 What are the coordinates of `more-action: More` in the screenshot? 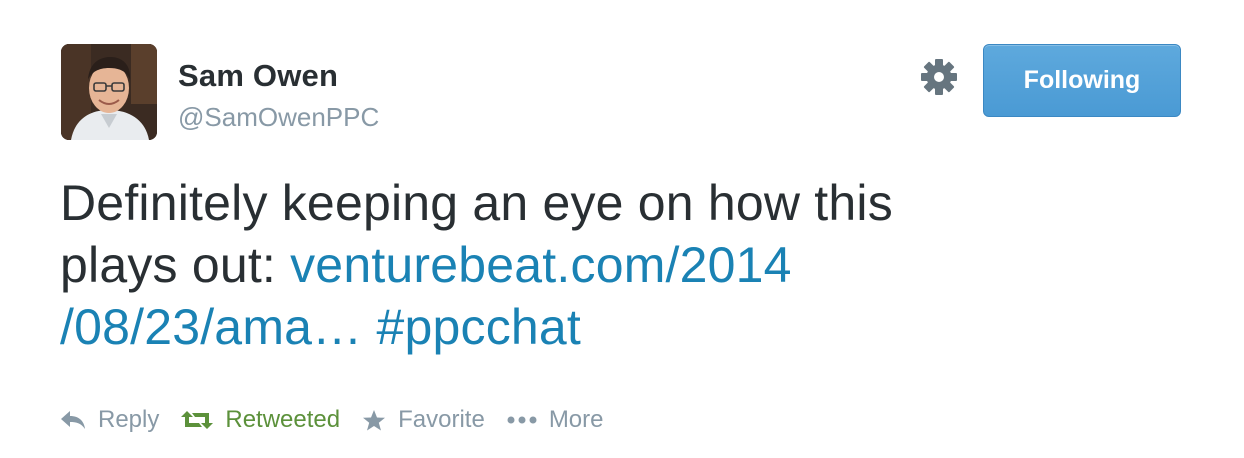 It's located at (555, 420).